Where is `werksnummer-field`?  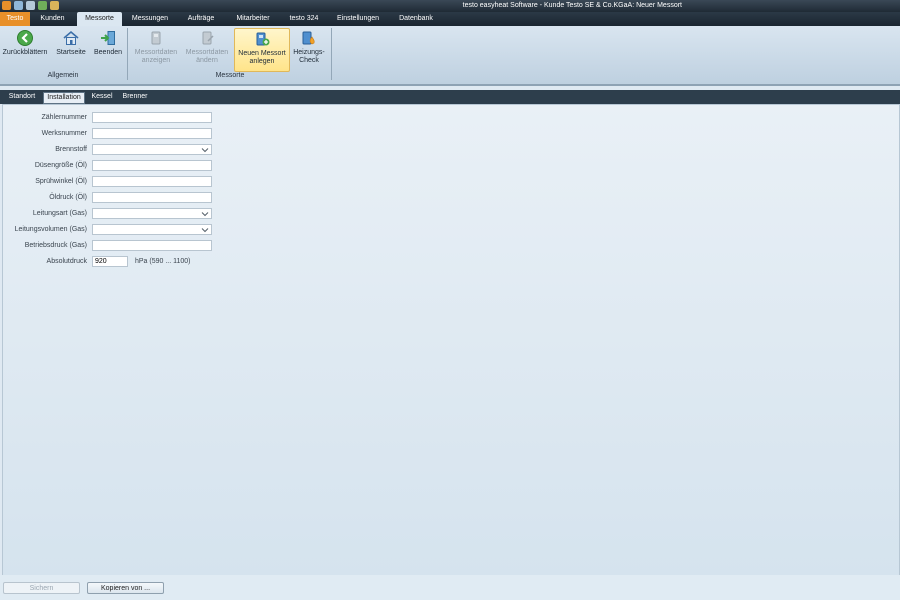
werksnummer-field is located at coordinates (152, 133).